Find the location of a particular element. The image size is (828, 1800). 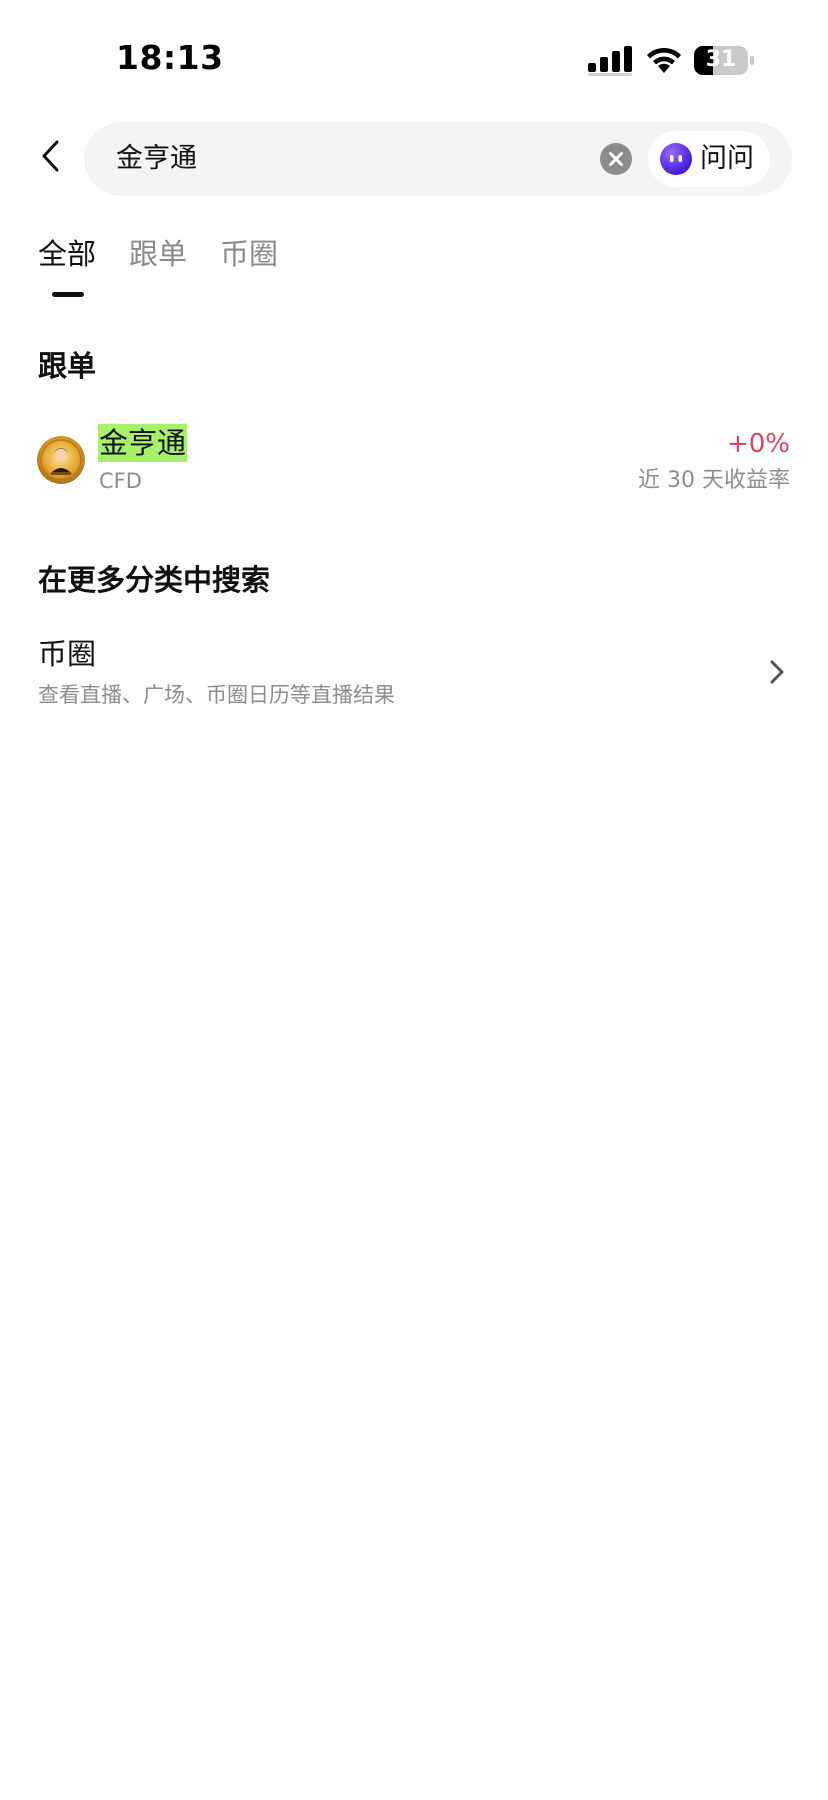

trader-return-value: +0% is located at coordinates (758, 444).